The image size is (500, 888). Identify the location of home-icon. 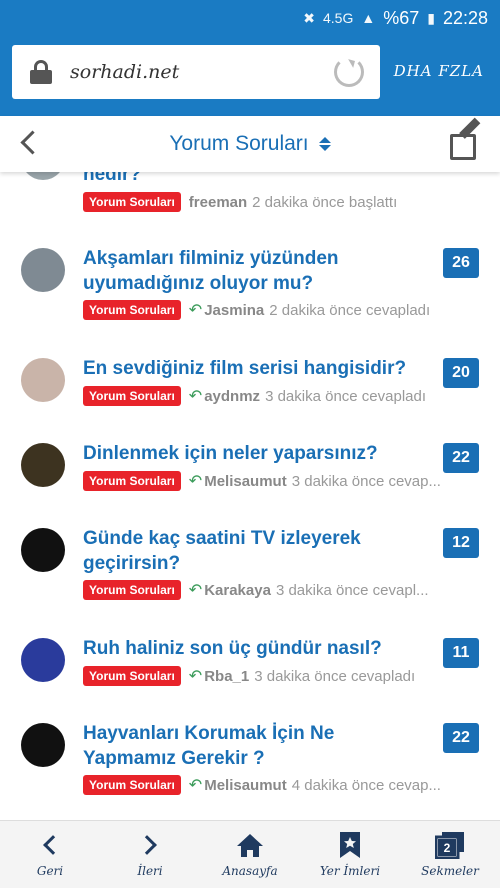
(250, 845).